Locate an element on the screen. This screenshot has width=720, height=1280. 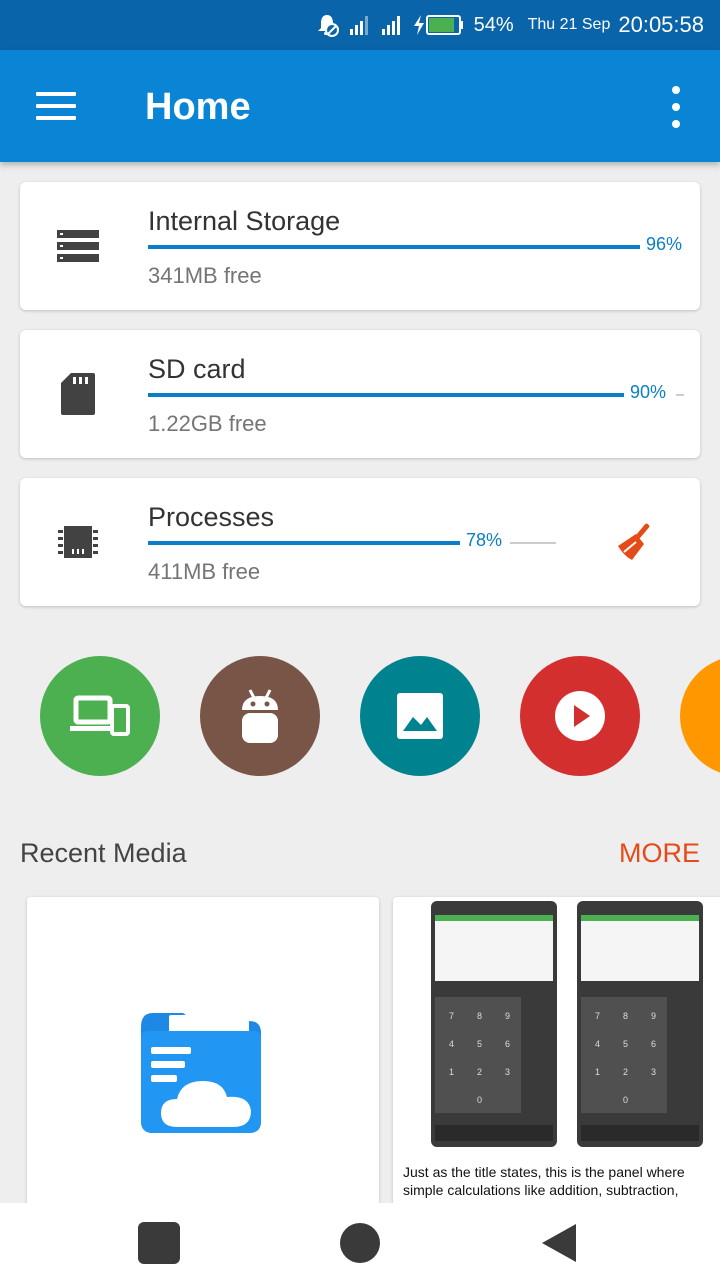
android-icon is located at coordinates (260, 716).